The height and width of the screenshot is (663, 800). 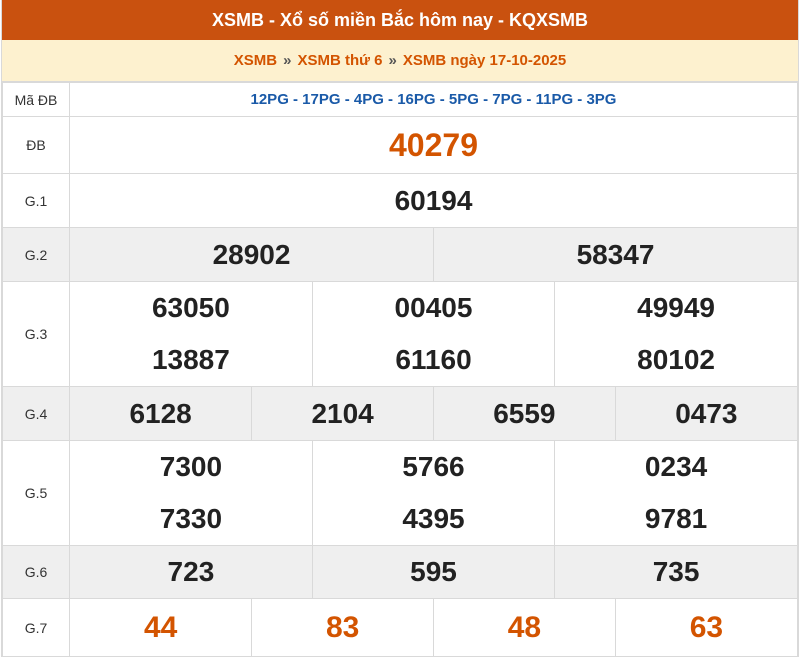 I want to click on row-g4: G.4 6128 2104 6559 0473, so click(x=400, y=413).